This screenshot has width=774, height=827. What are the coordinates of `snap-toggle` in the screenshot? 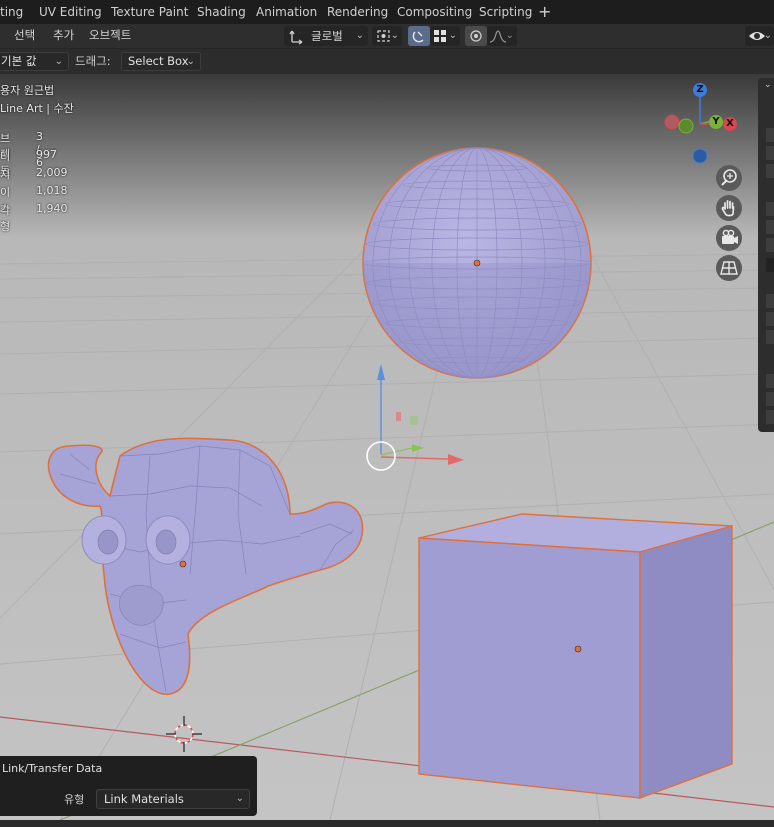 It's located at (419, 36).